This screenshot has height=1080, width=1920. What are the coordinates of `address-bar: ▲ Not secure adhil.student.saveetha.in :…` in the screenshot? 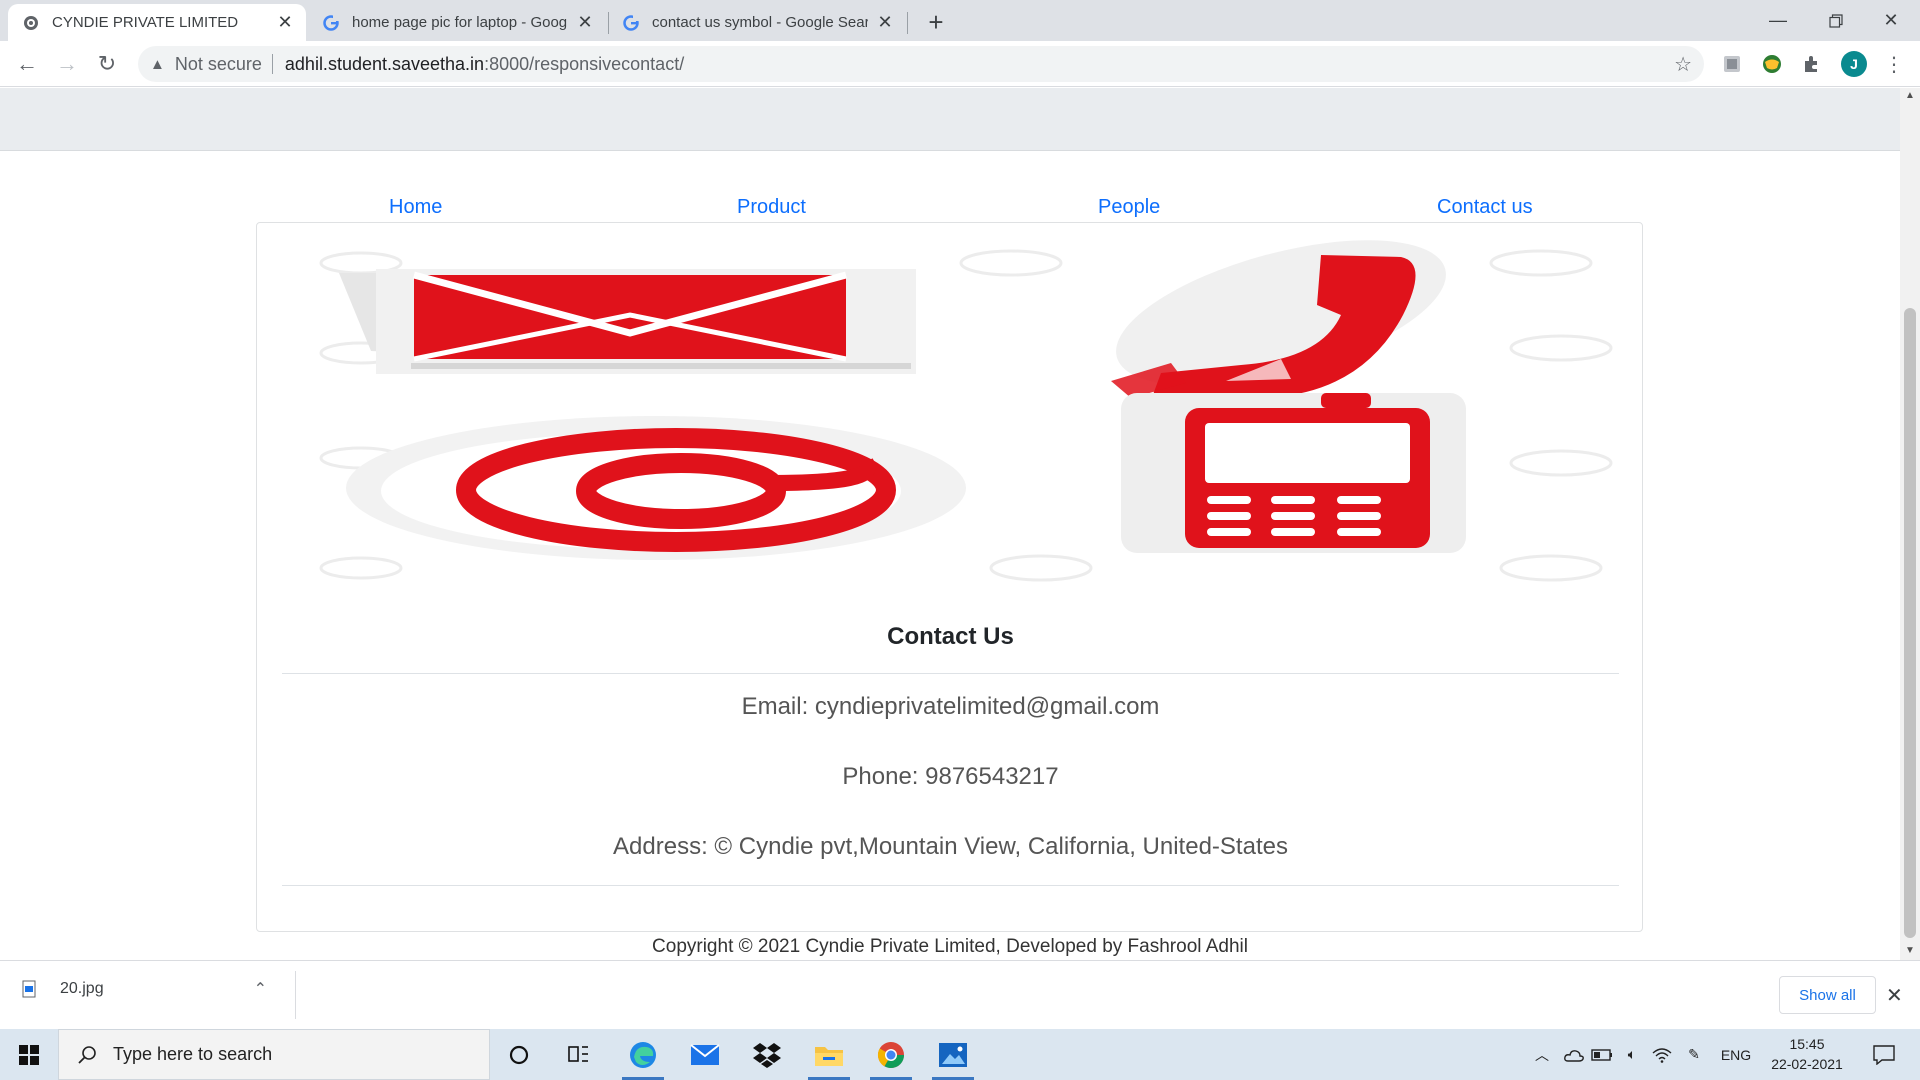 It's located at (921, 64).